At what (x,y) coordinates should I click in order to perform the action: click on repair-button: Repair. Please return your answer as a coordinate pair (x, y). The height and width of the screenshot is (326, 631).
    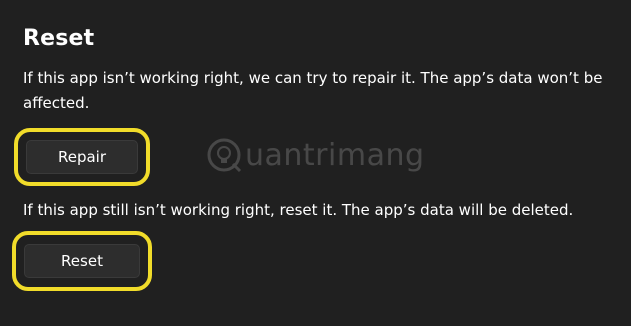
    Looking at the image, I should click on (82, 157).